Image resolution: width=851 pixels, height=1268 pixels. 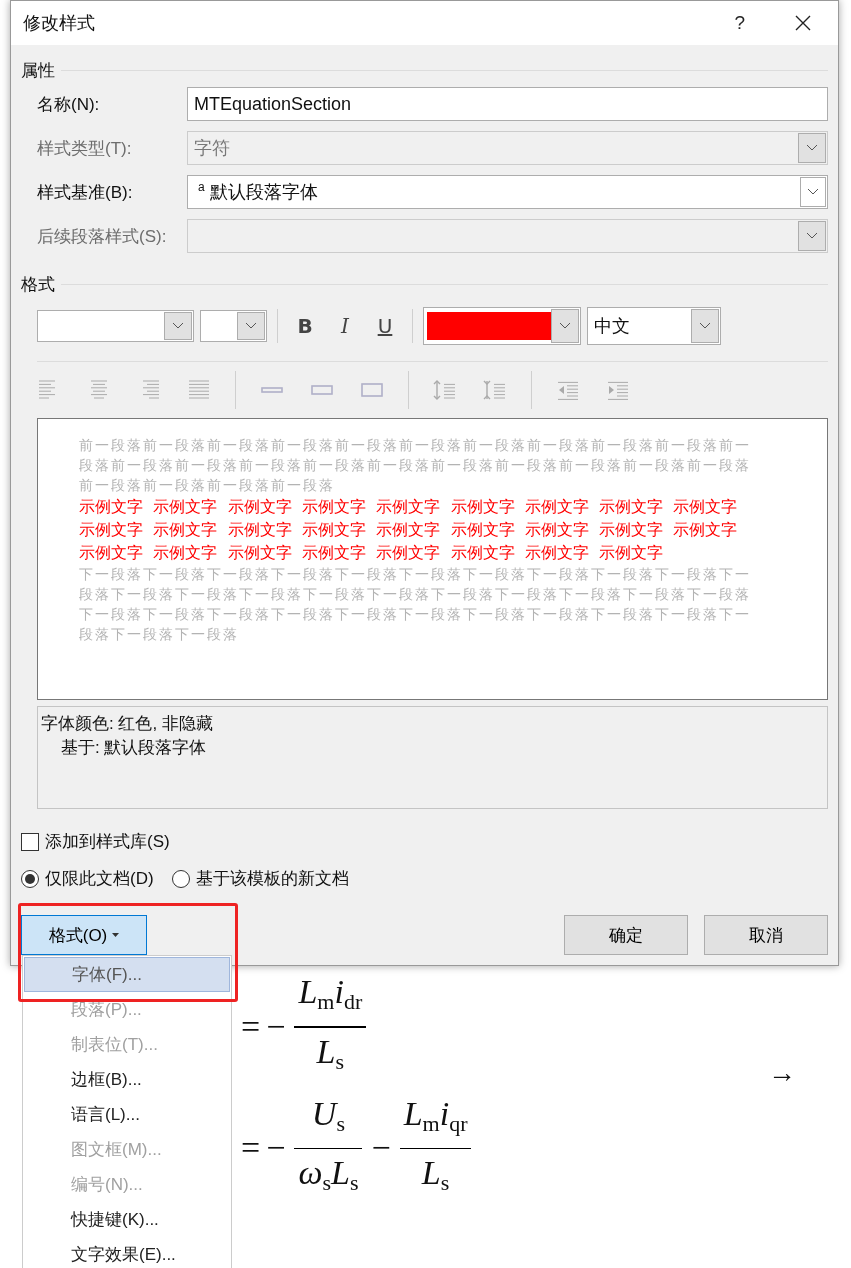 I want to click on numerator: L$_{m}$i$_{qr}$, so click(x=435, y=1115).